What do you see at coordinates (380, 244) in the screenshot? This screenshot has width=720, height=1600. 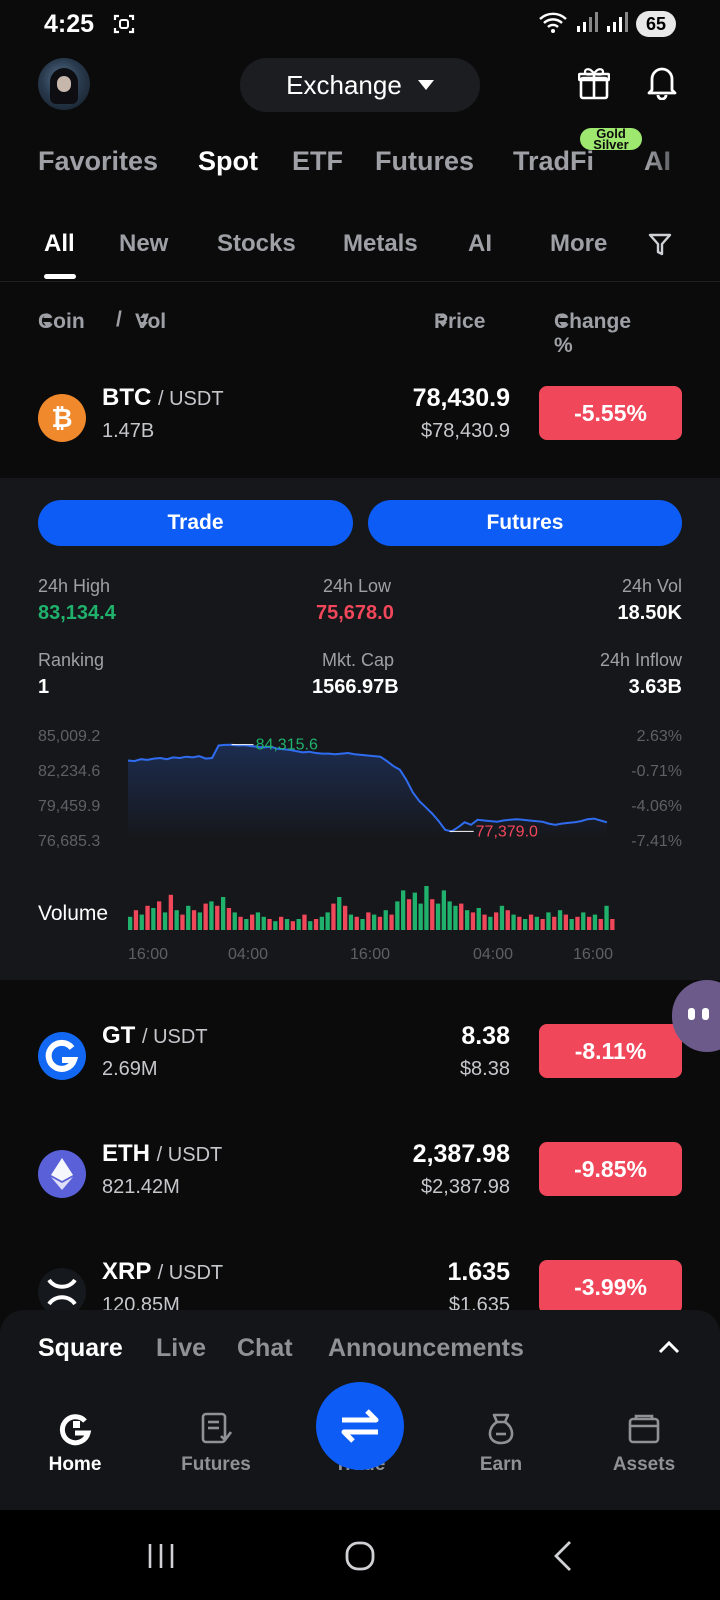 I see `subtab-metals: Metals` at bounding box center [380, 244].